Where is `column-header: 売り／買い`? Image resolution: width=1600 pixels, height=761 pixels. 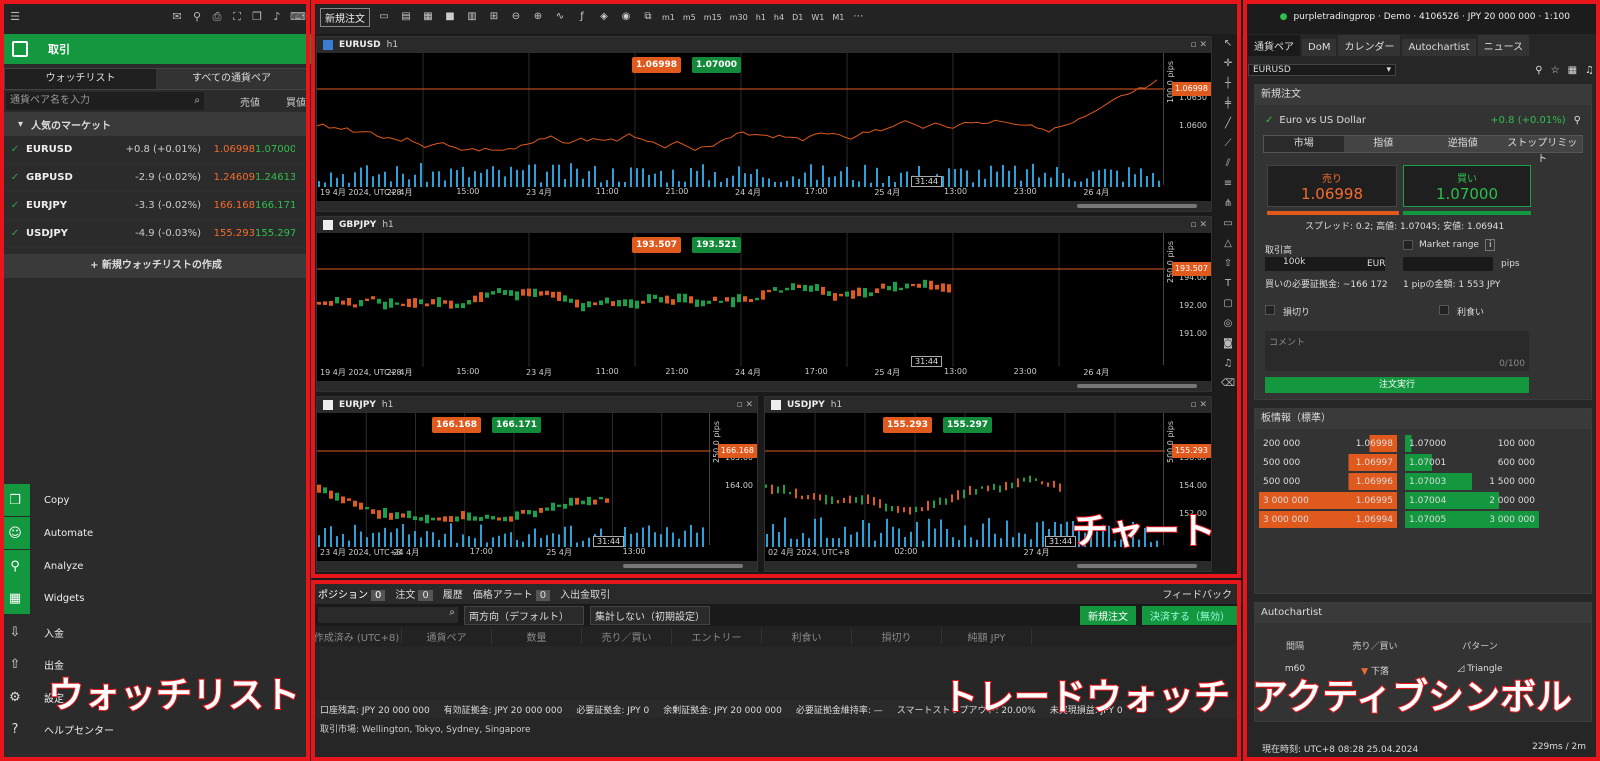
column-header: 売り／買い is located at coordinates (627, 636).